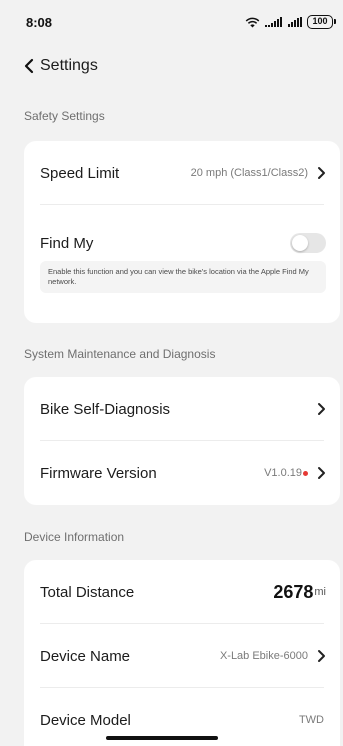 The image size is (343, 746). Describe the element at coordinates (105, 409) in the screenshot. I see `bike-self-diagnosis-label: Bike Self-Diagnosis` at that location.